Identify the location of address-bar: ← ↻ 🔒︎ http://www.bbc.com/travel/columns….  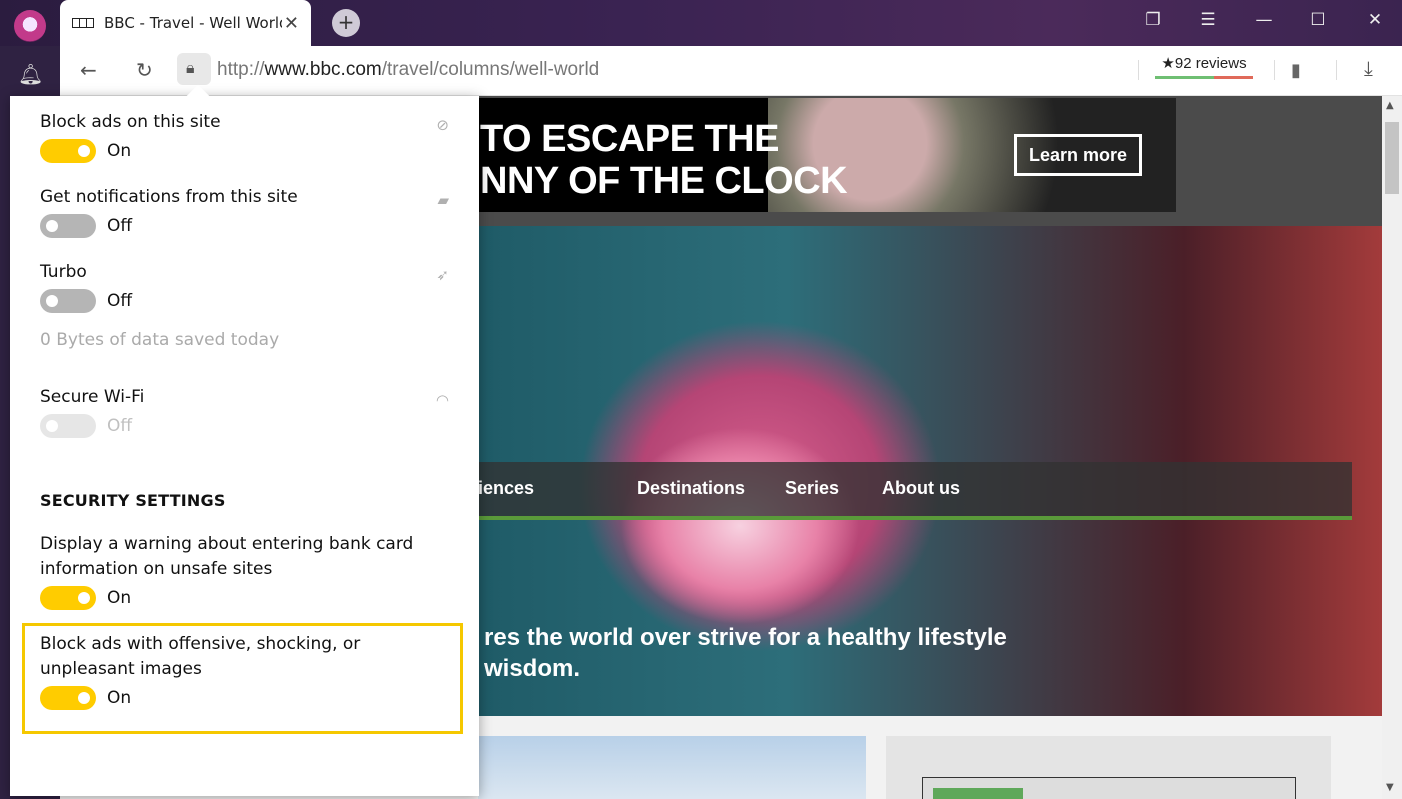
(731, 71).